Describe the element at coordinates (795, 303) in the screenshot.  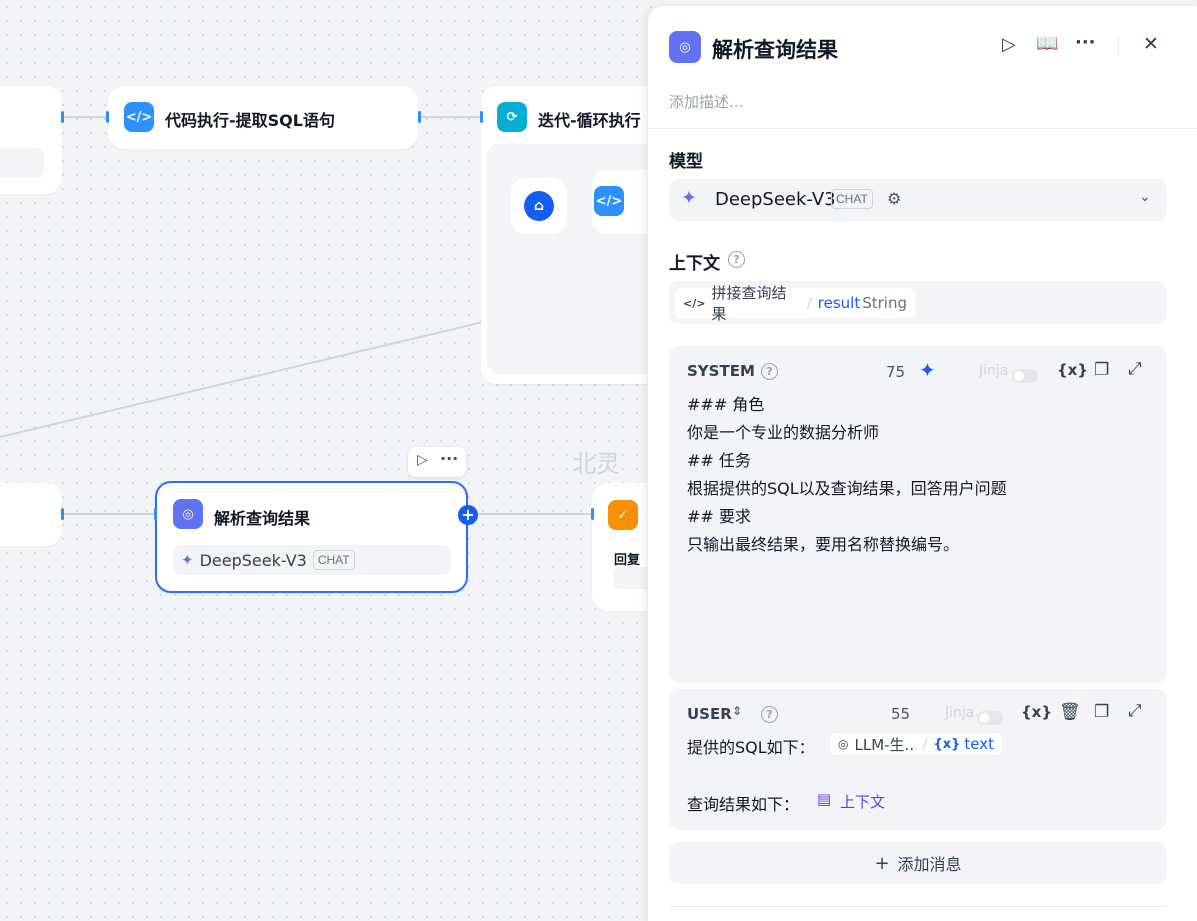
I see `context-var-chip: </> 拼接查询结果 / result String` at that location.